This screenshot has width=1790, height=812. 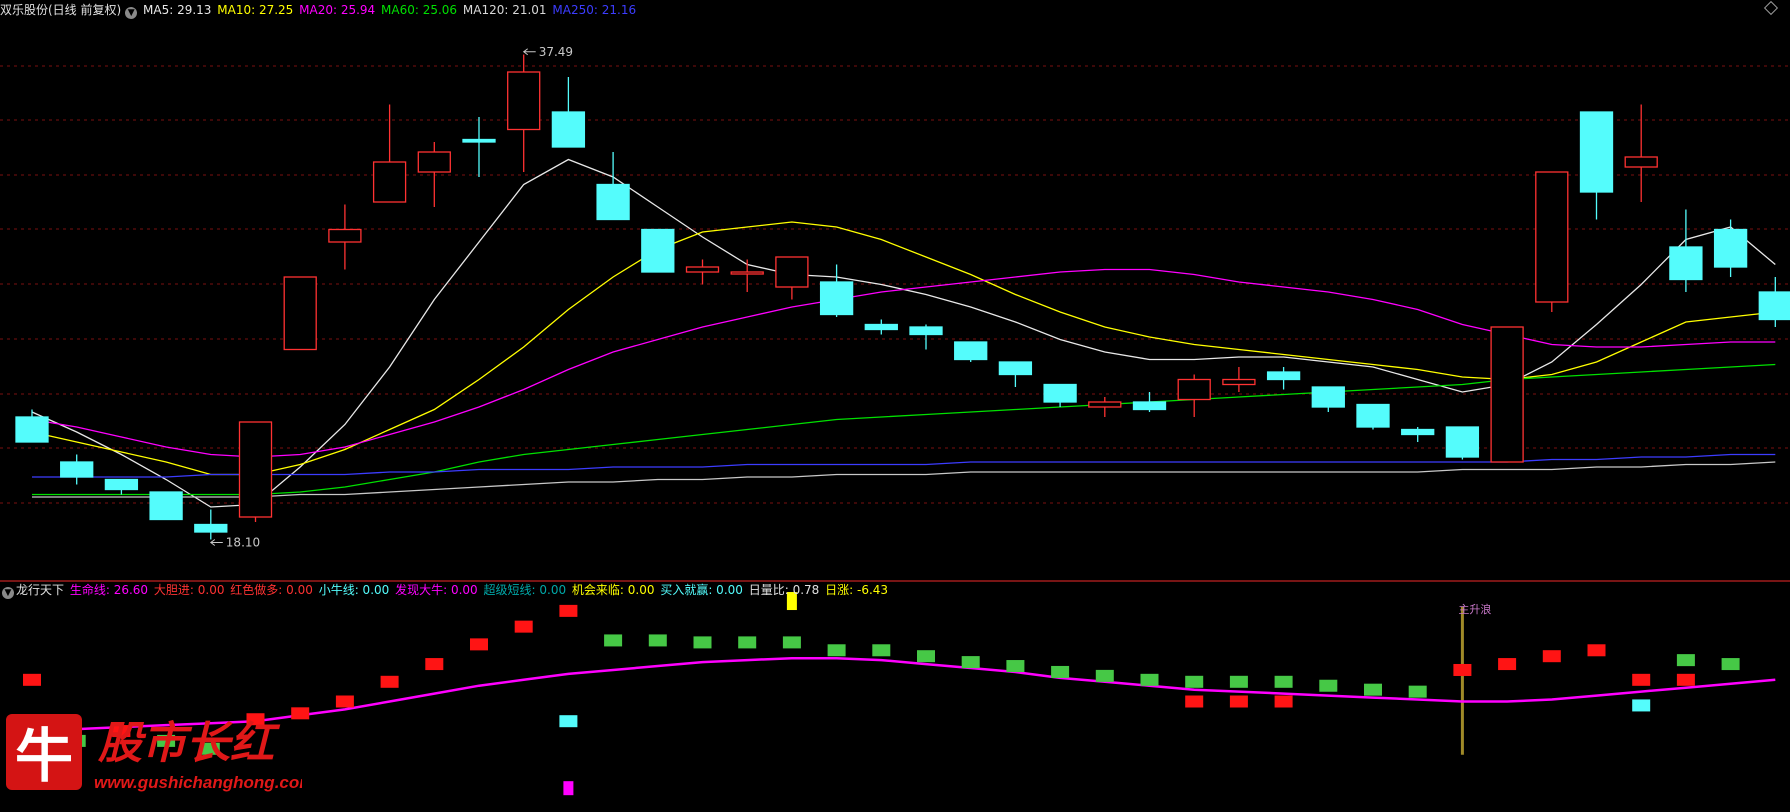 What do you see at coordinates (701, 590) in the screenshot?
I see `indicator-buy-win: 买入就赢: 0.00` at bounding box center [701, 590].